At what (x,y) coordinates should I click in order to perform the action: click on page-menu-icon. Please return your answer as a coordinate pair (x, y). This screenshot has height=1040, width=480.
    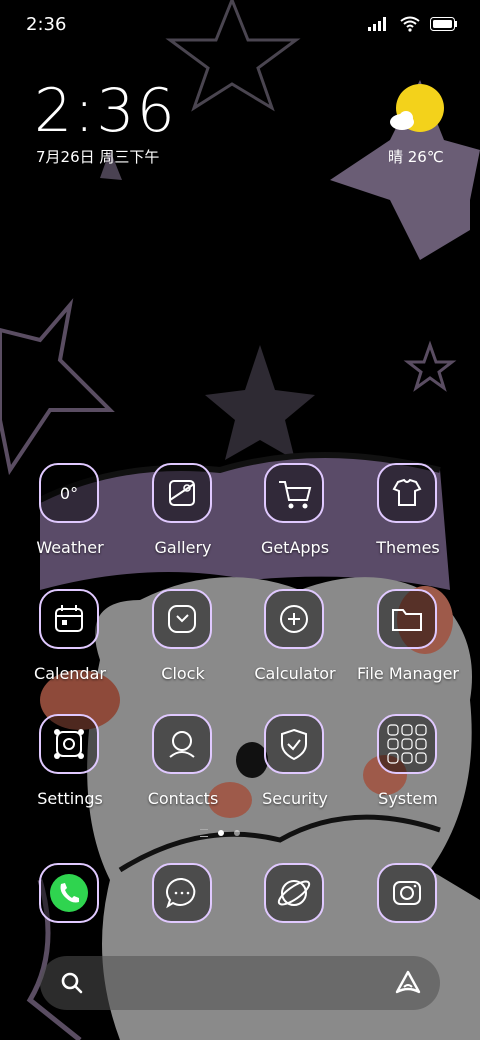
    Looking at the image, I should click on (204, 833).